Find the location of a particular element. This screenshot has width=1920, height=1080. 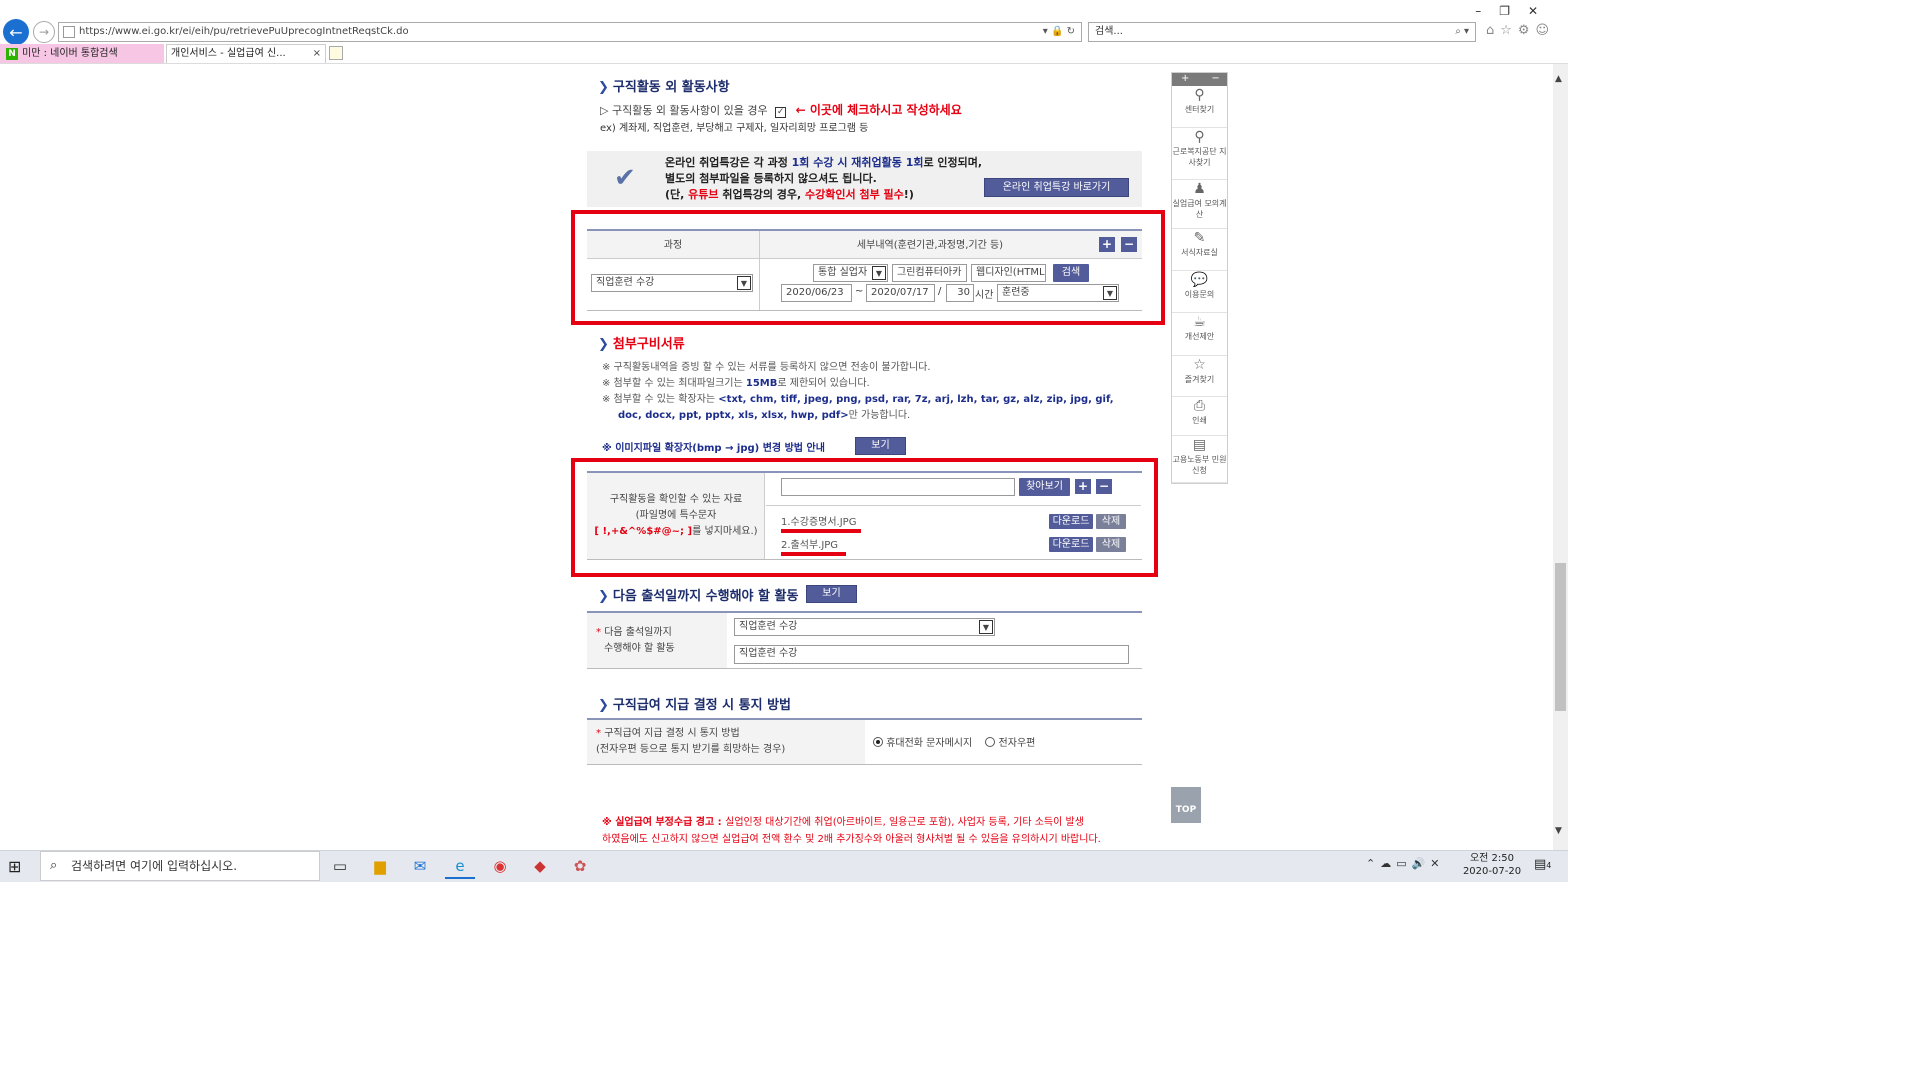

sidebar-item-label: 서식자료실 is located at coordinates (1199, 252).